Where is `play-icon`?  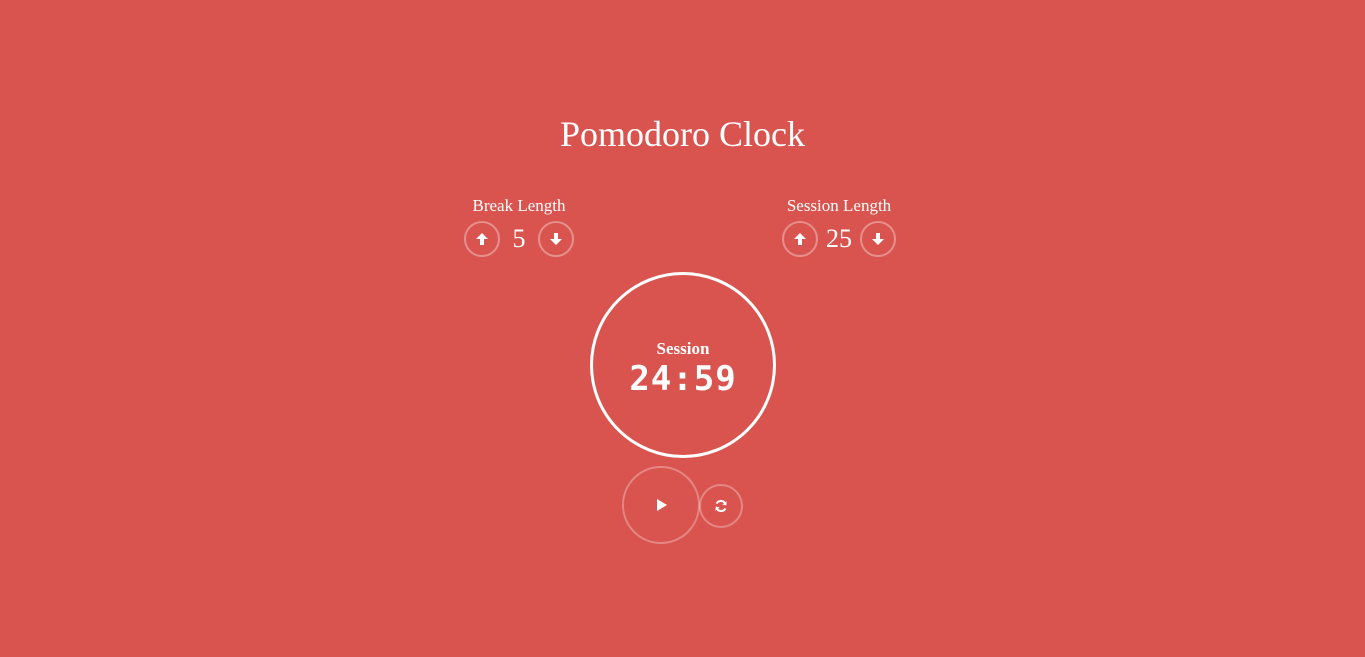
play-icon is located at coordinates (662, 505).